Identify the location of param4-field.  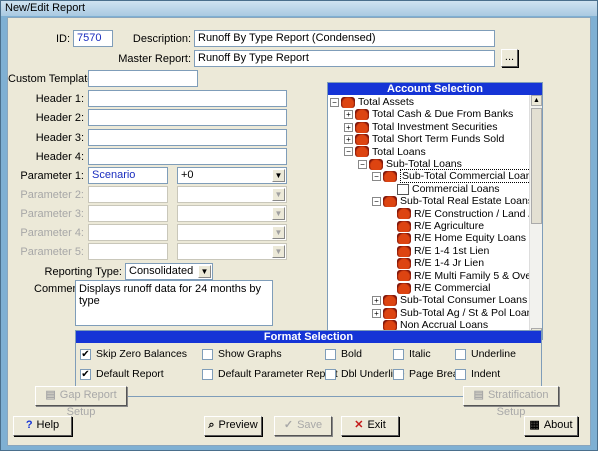
(128, 232).